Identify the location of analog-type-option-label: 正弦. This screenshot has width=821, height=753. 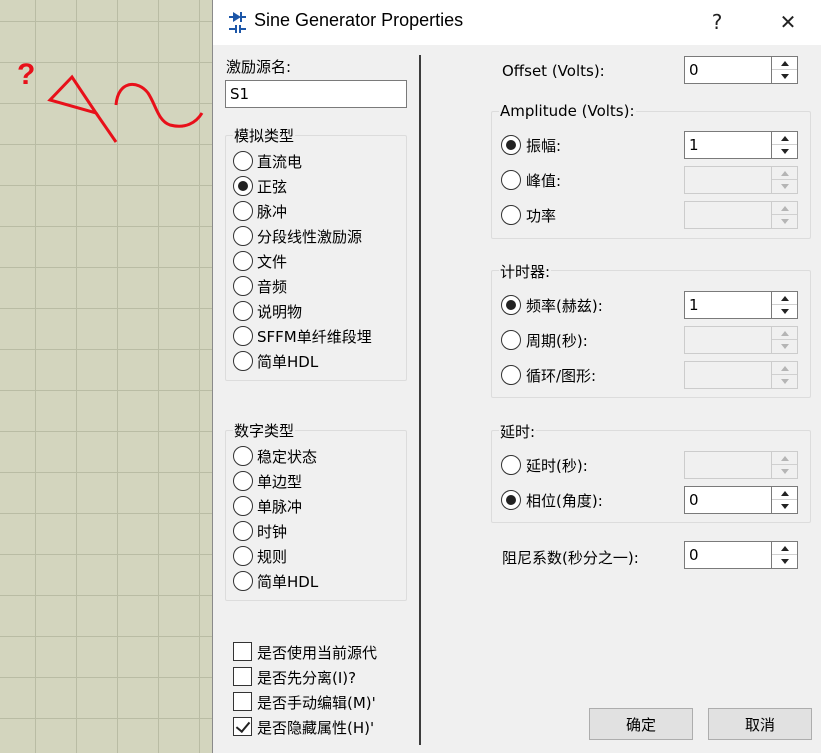
(272, 186).